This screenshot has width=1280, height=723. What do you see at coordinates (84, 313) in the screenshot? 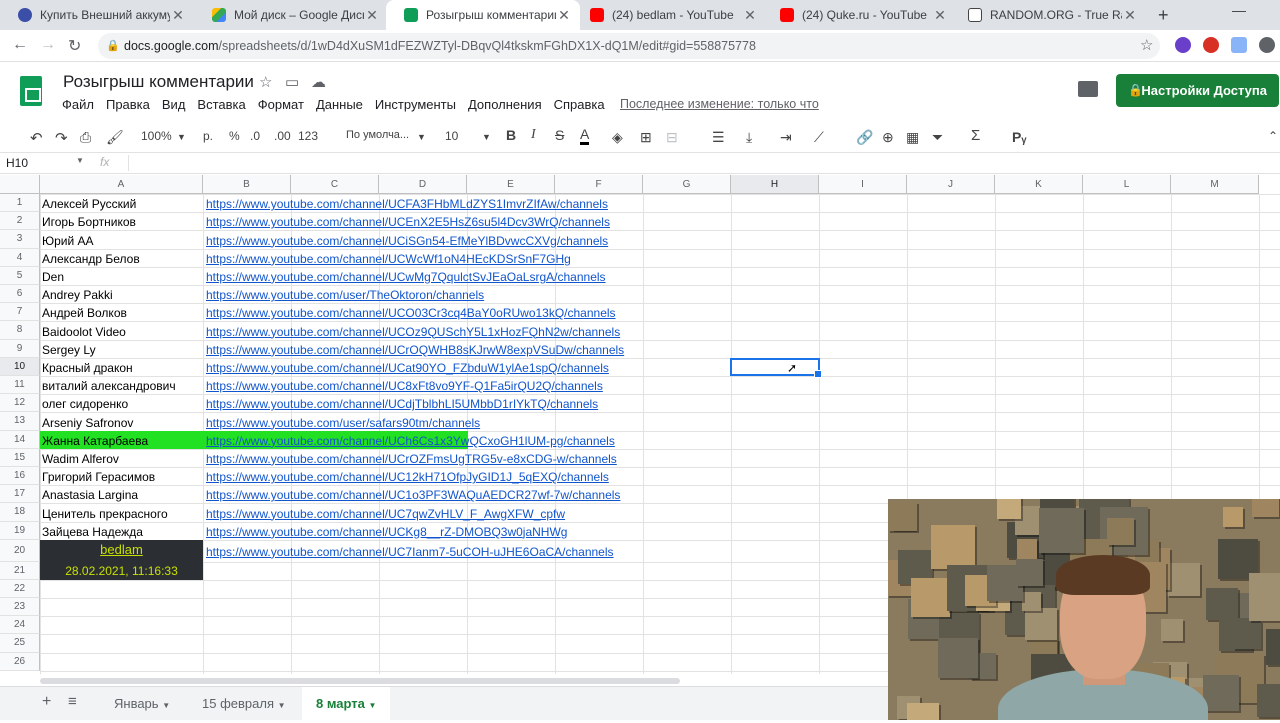
I see `cell-name: Андрей Волков` at bounding box center [84, 313].